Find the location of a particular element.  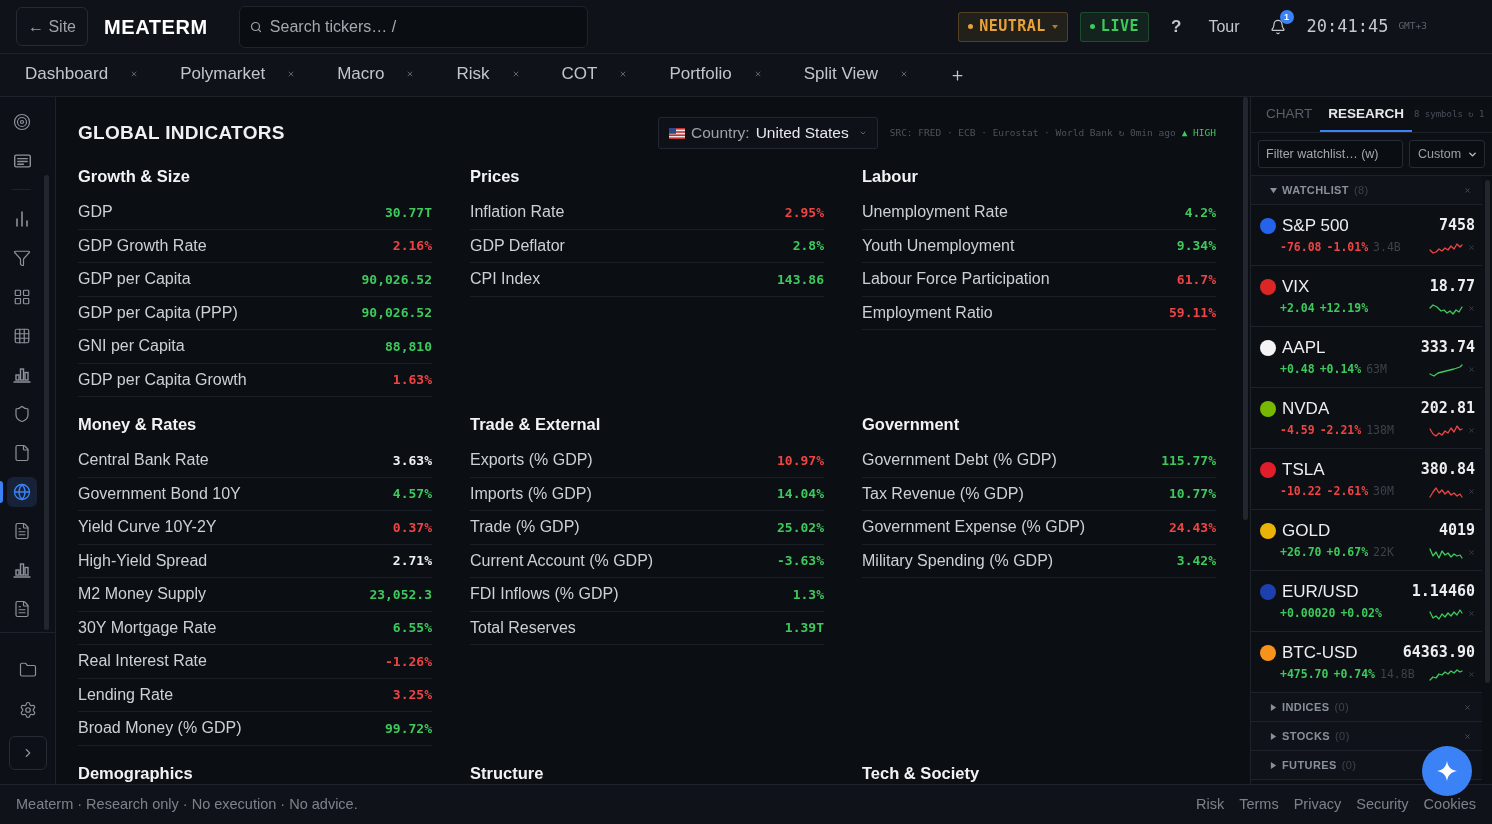

bell-icon is located at coordinates (1278, 26).